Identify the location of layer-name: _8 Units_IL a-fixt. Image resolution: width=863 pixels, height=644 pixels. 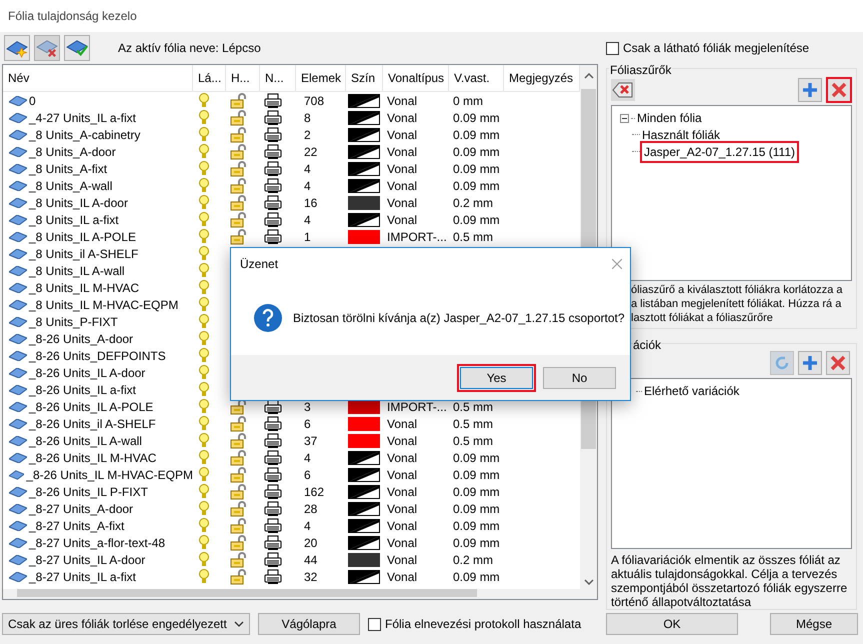
(74, 220).